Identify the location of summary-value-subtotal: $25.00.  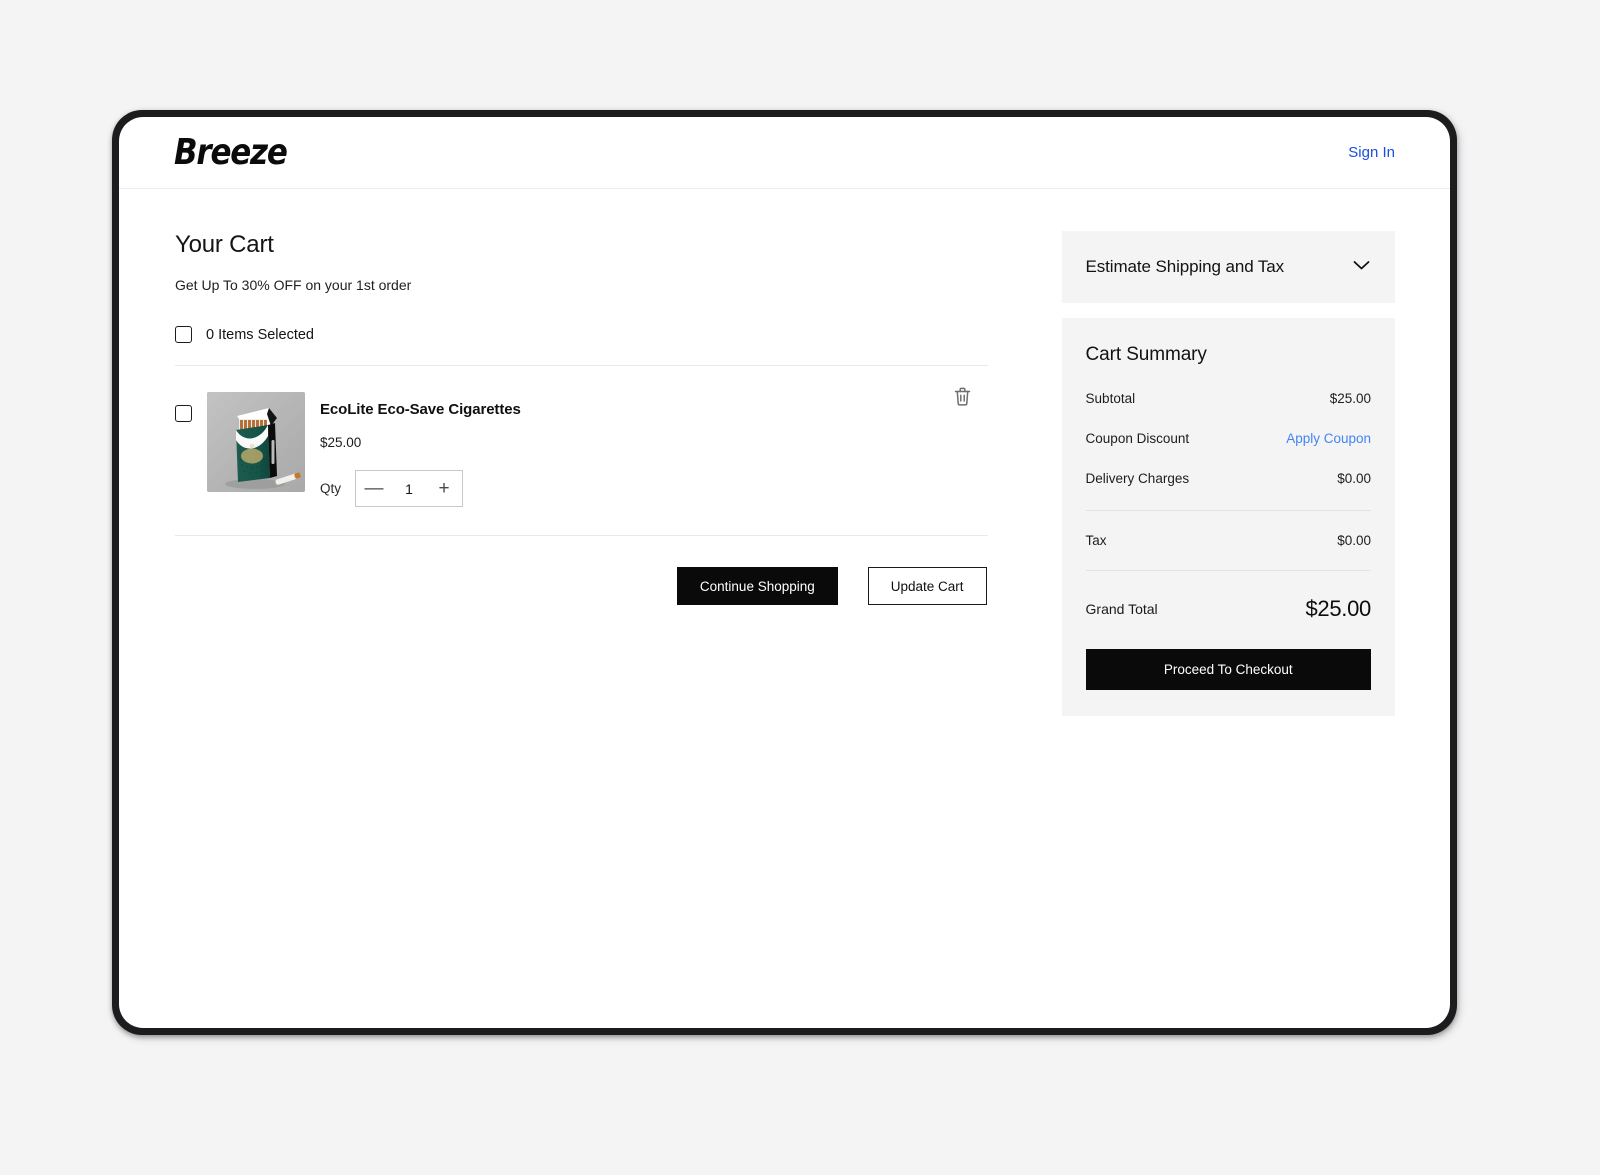
(1350, 398).